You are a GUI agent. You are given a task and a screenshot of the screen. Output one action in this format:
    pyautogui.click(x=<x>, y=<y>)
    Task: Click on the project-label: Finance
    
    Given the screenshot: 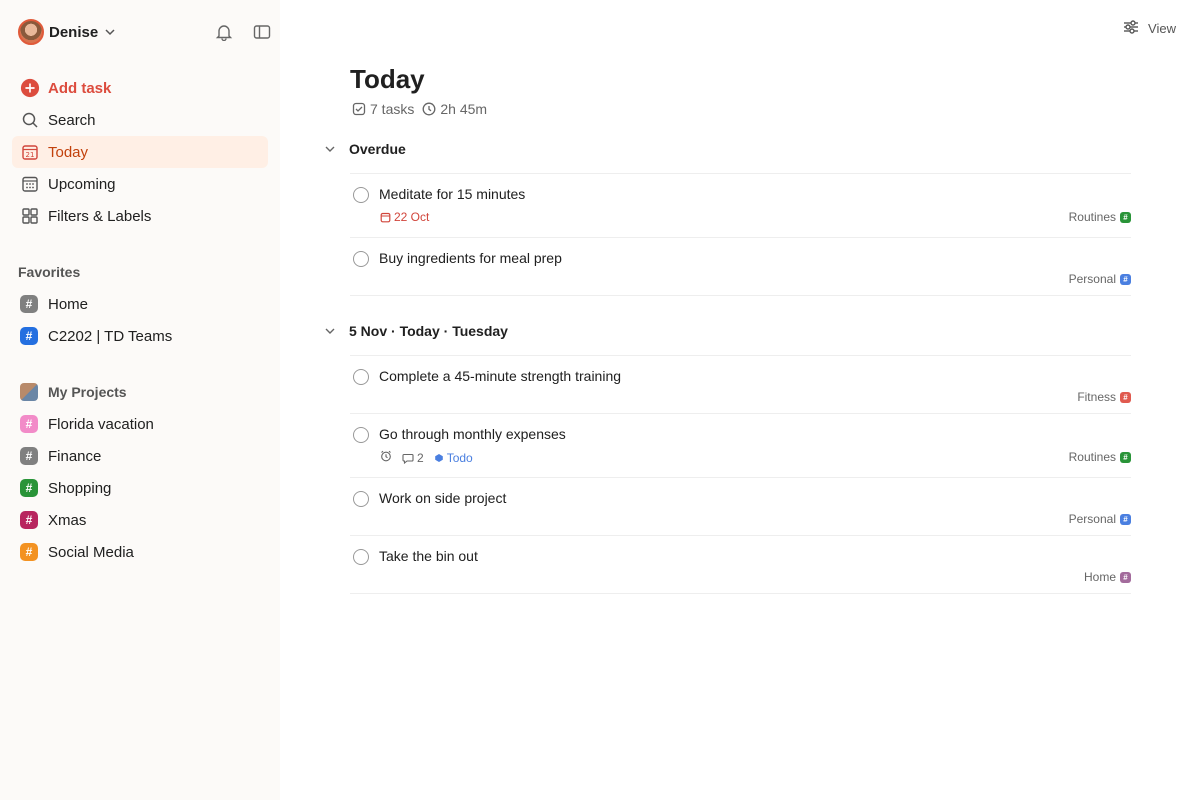 What is the action you would take?
    pyautogui.click(x=75, y=456)
    